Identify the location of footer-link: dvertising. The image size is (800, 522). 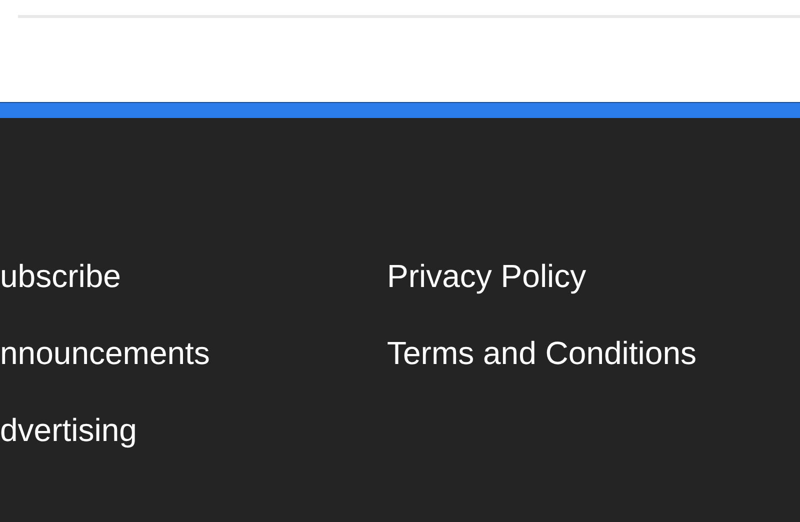
(193, 430).